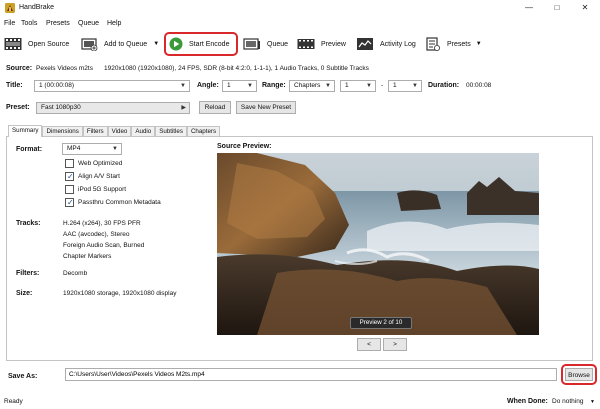 This screenshot has width=600, height=409. Describe the element at coordinates (104, 245) in the screenshot. I see `list-item: Foreign Audio Scan, Burned` at that location.